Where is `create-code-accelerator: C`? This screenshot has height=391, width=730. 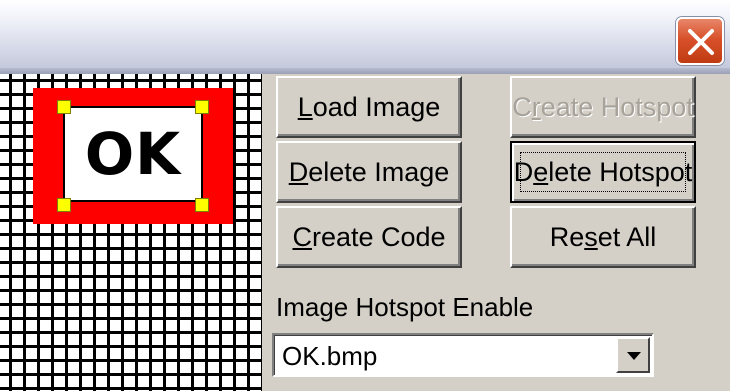 create-code-accelerator: C is located at coordinates (302, 236).